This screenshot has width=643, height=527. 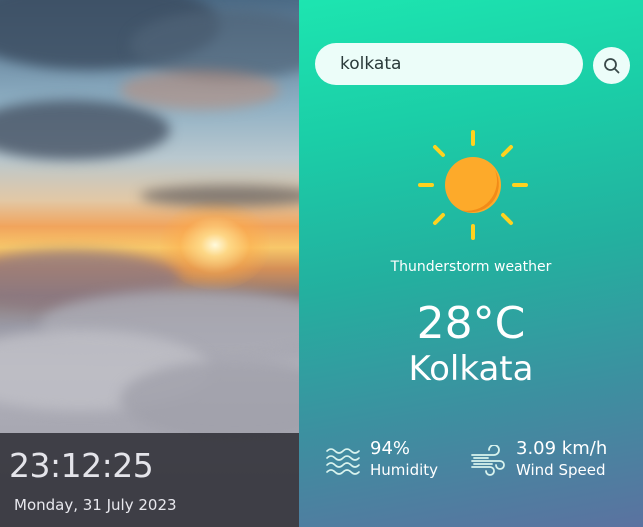 I want to click on wind-speed-label: Wind Speed, so click(x=561, y=470).